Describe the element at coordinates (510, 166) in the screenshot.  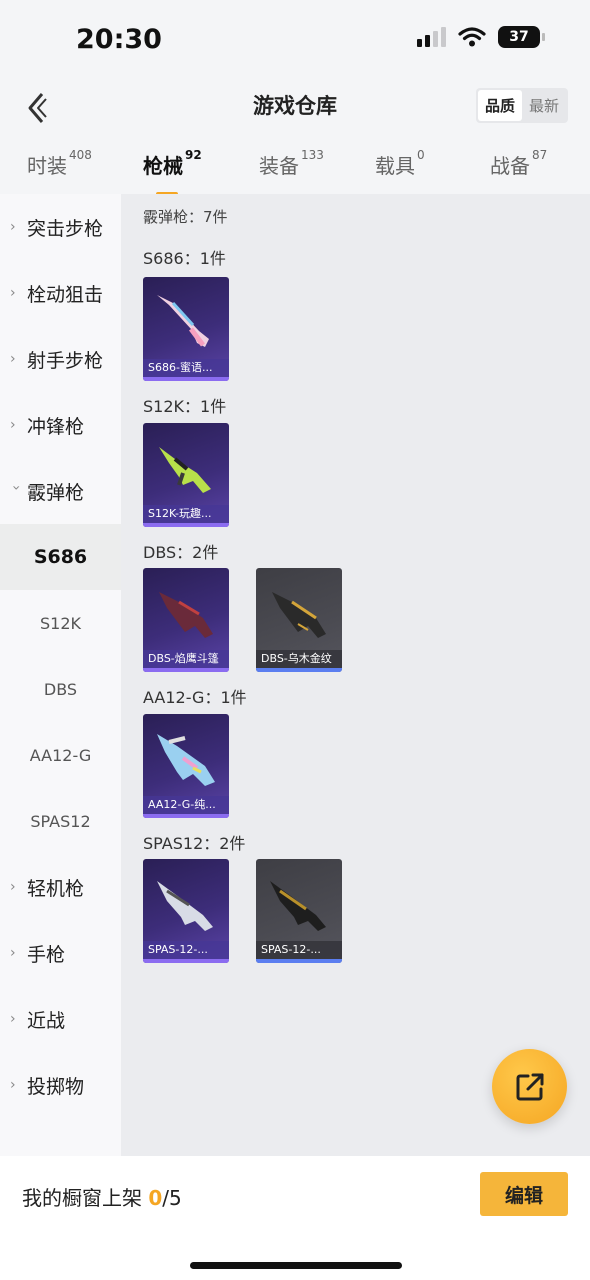
I see `tab-label: 战备` at that location.